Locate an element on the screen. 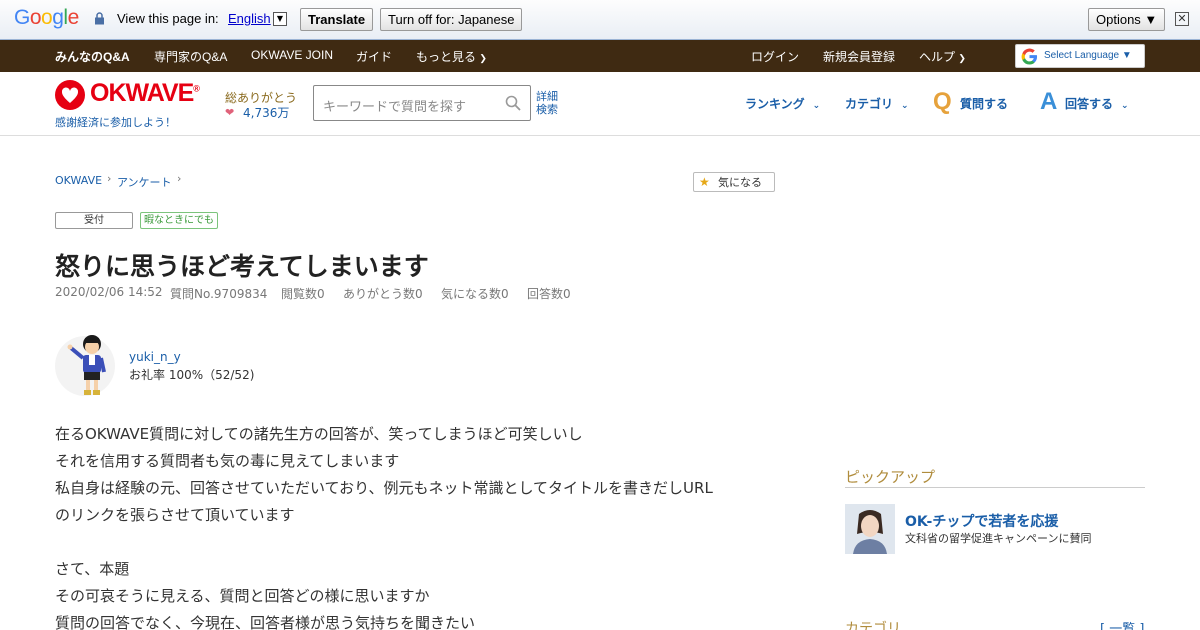  answer-count: 回答数0 is located at coordinates (549, 294).